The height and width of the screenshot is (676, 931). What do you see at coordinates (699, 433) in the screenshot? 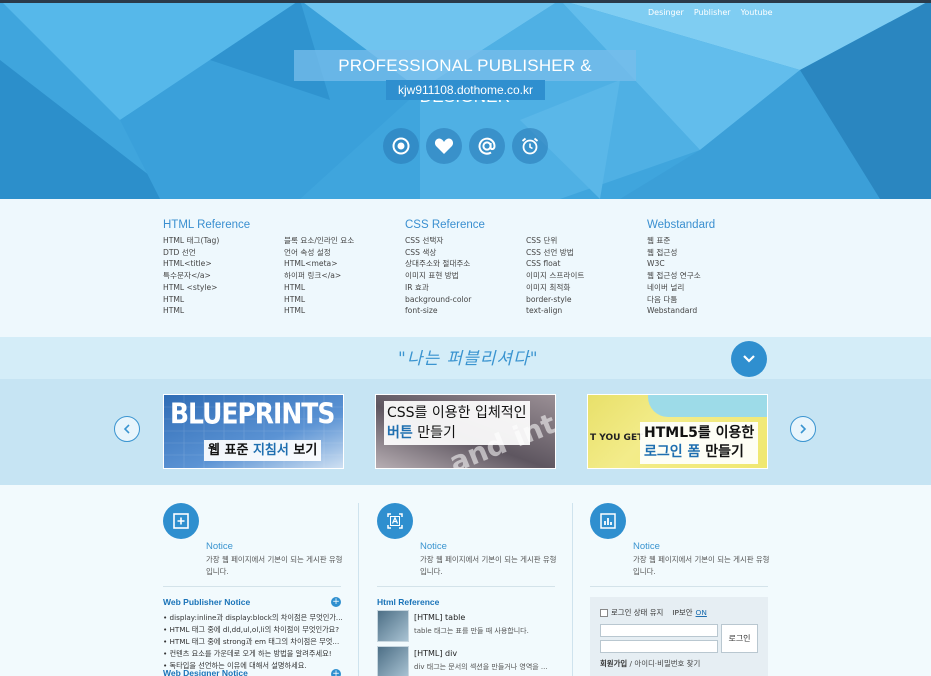
I see `caption-text: HTML5를 이용한` at bounding box center [699, 433].